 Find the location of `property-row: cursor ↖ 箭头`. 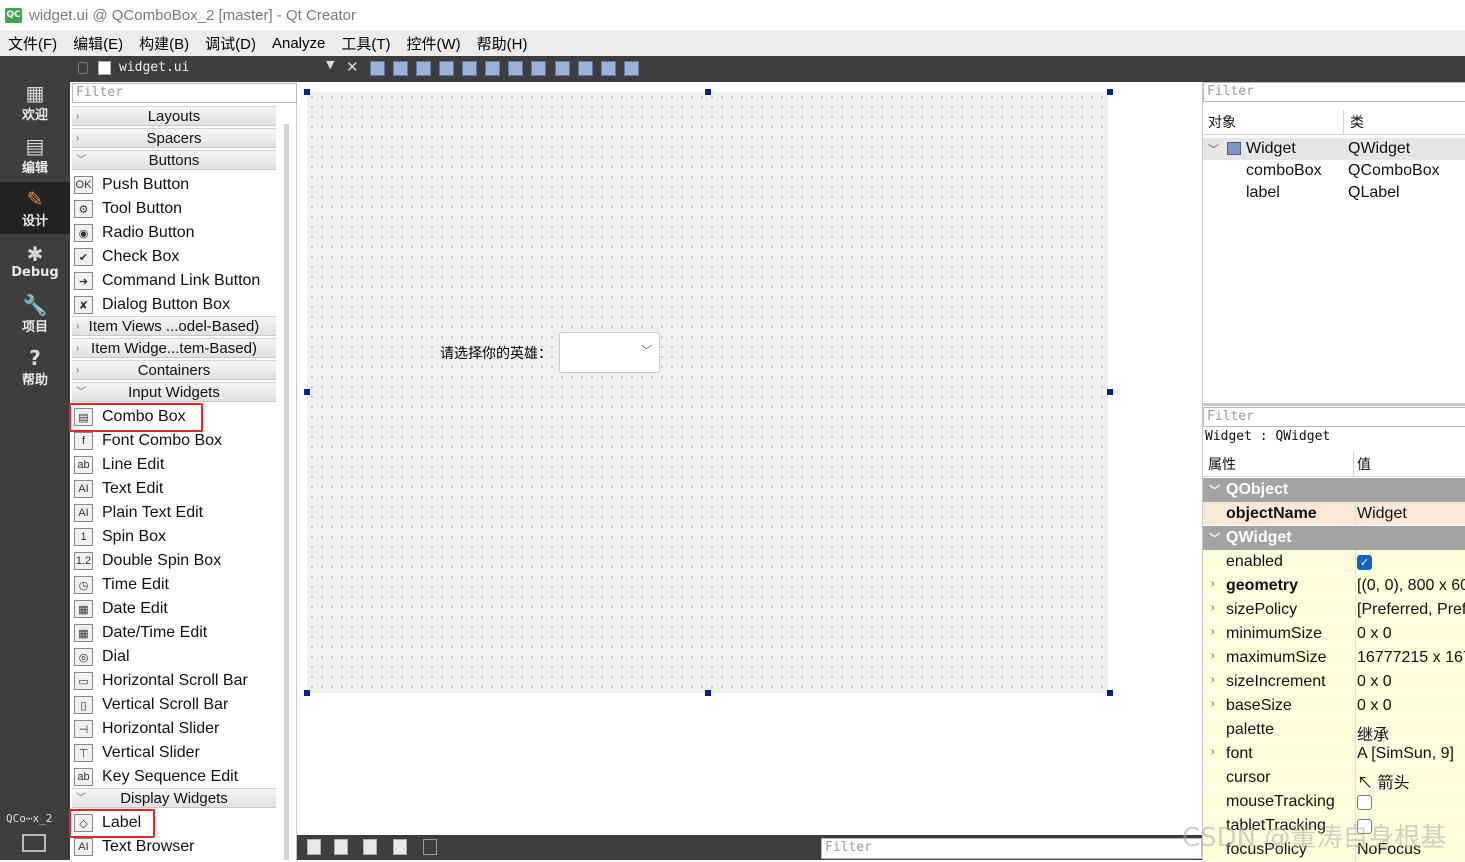

property-row: cursor ↖ 箭头 is located at coordinates (1334, 778).